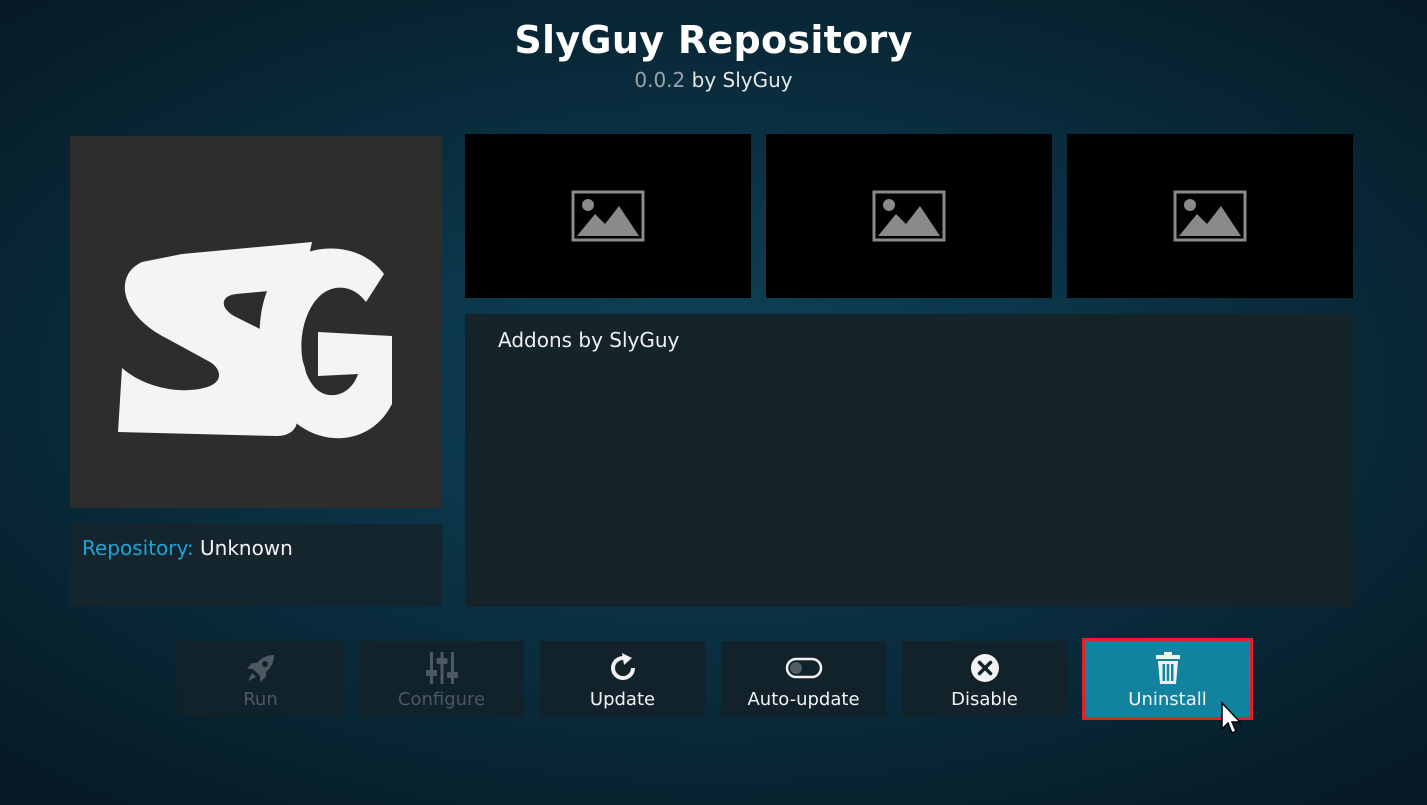 This screenshot has height=805, width=1427. What do you see at coordinates (255, 340) in the screenshot?
I see `sg-logo-icon` at bounding box center [255, 340].